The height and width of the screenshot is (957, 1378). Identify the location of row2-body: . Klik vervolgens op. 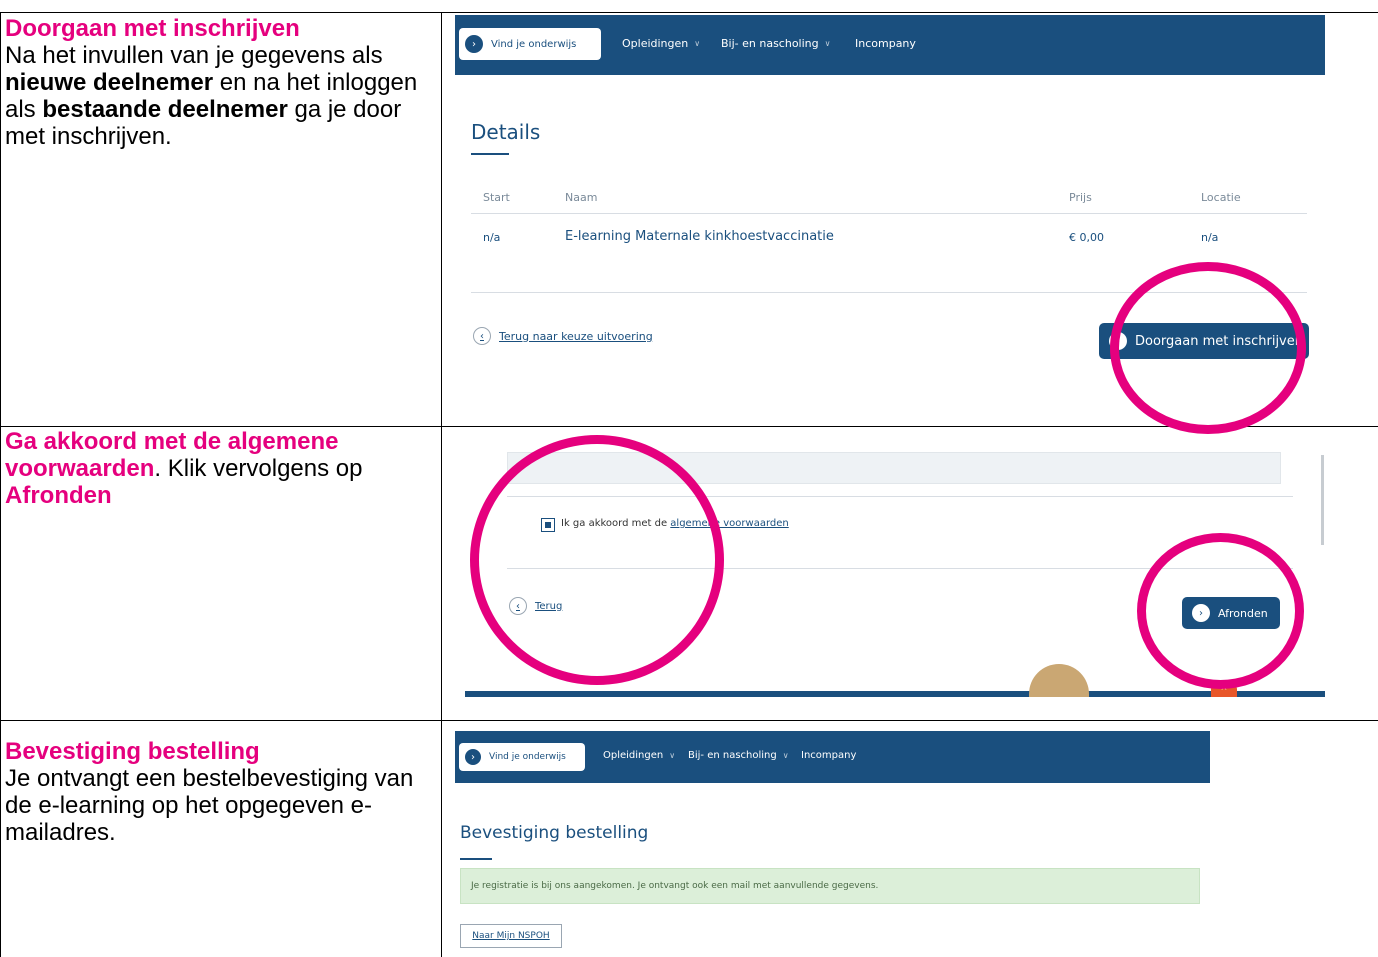
(258, 468).